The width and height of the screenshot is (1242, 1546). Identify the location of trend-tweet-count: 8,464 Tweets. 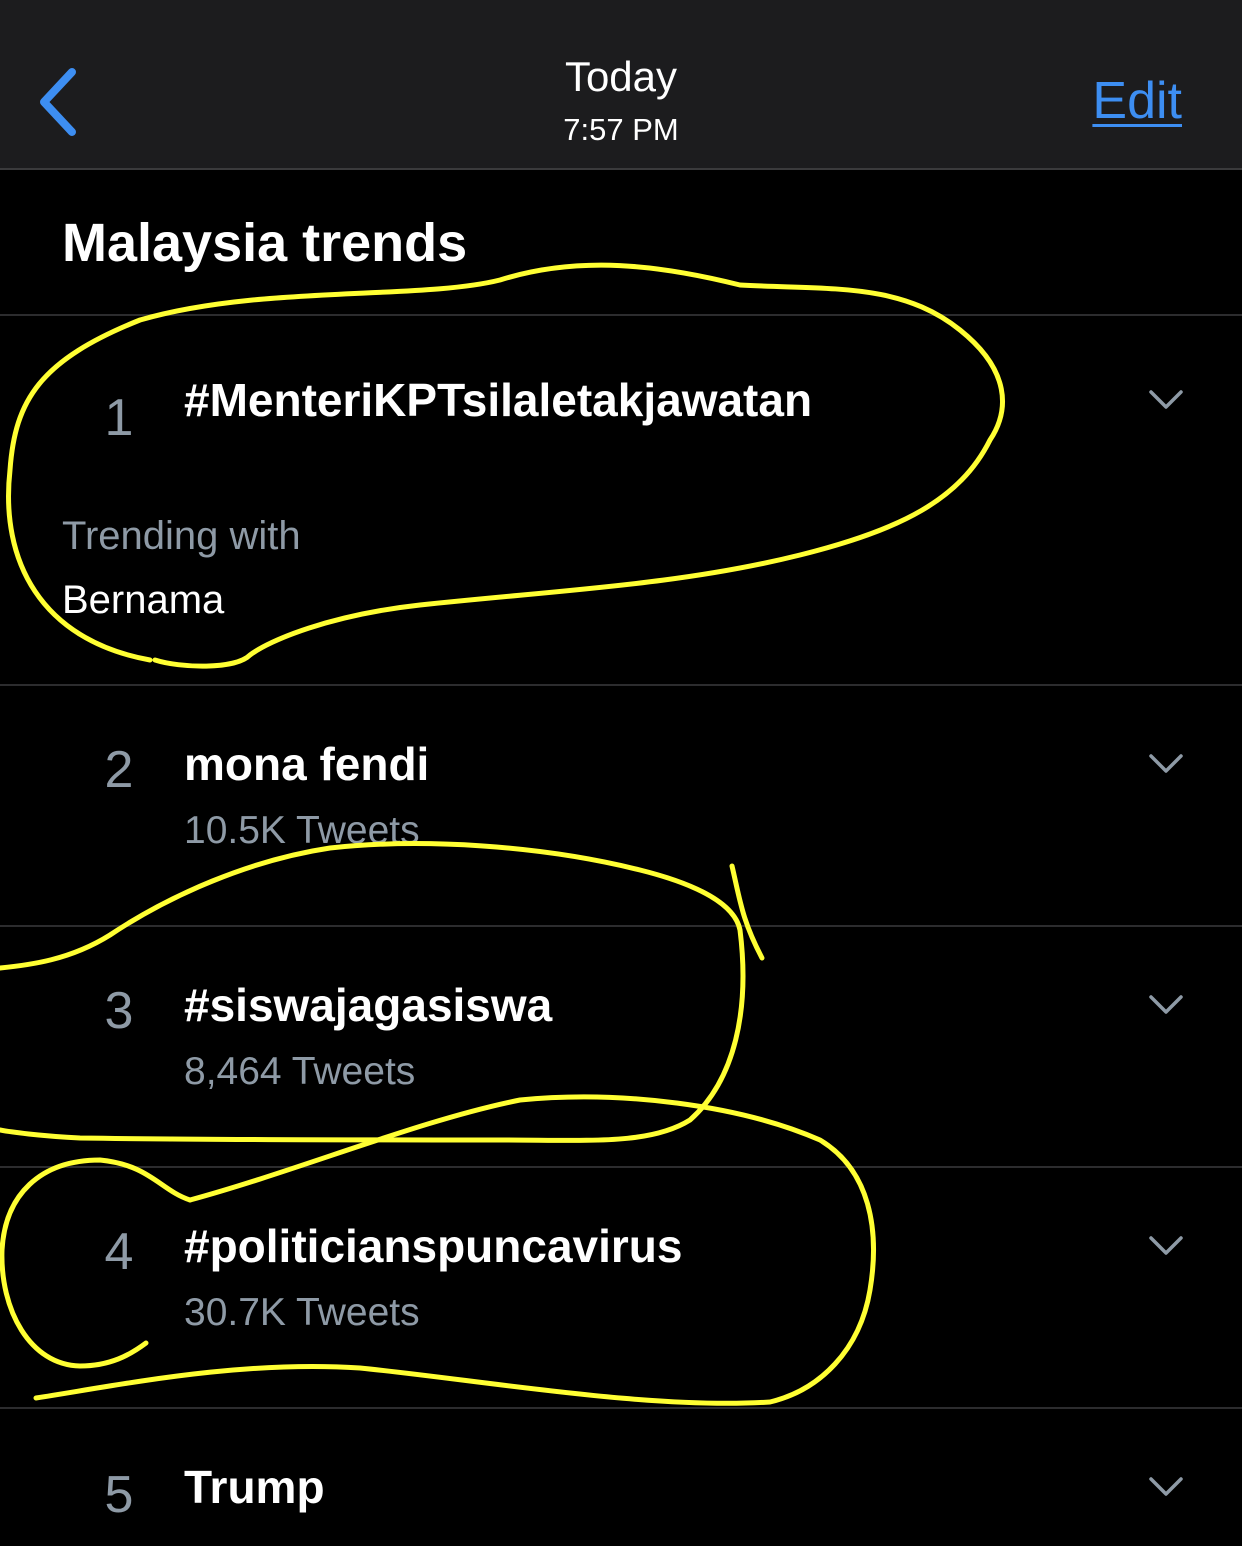
(300, 1071).